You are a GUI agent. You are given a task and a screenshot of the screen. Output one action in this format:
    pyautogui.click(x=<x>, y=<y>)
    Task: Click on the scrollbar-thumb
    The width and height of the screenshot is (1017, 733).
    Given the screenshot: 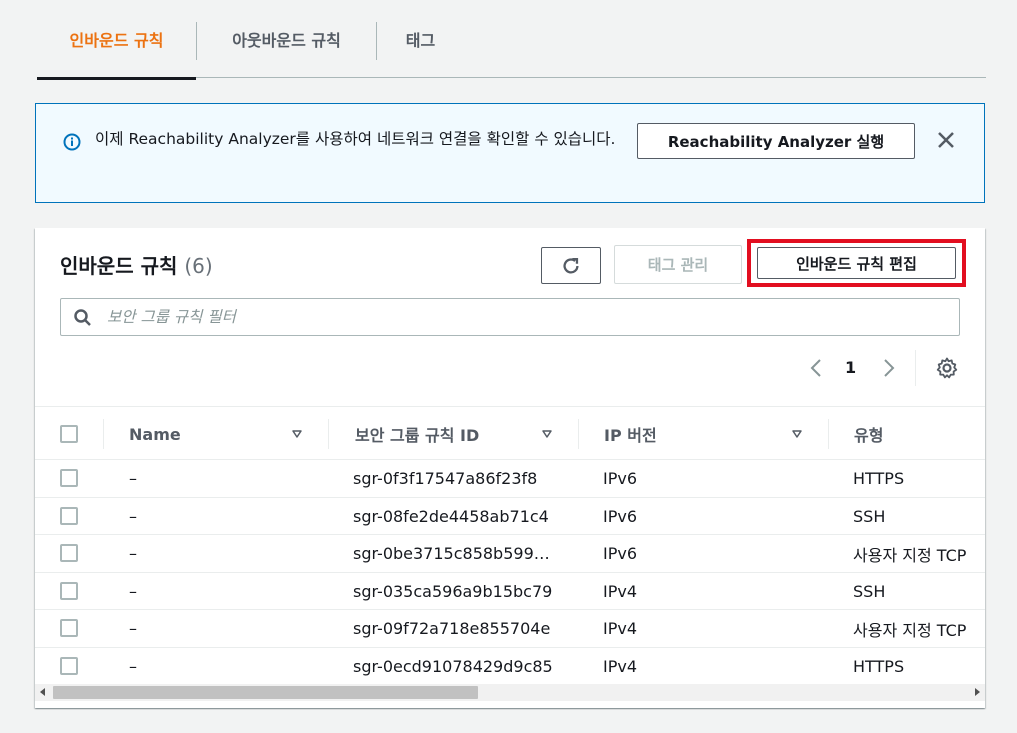 What is the action you would take?
    pyautogui.click(x=265, y=692)
    